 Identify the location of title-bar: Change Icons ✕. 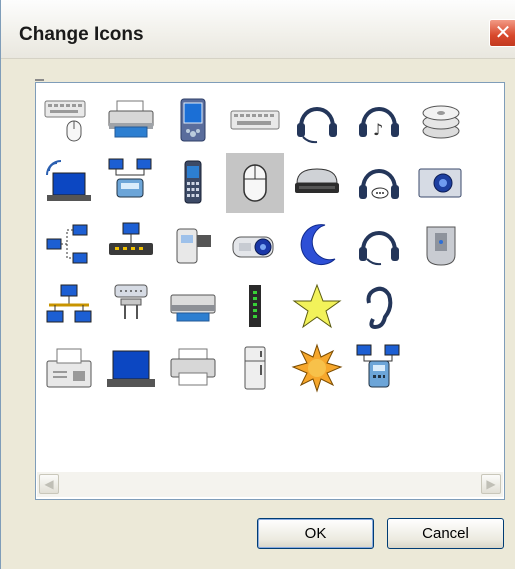
(258, 29).